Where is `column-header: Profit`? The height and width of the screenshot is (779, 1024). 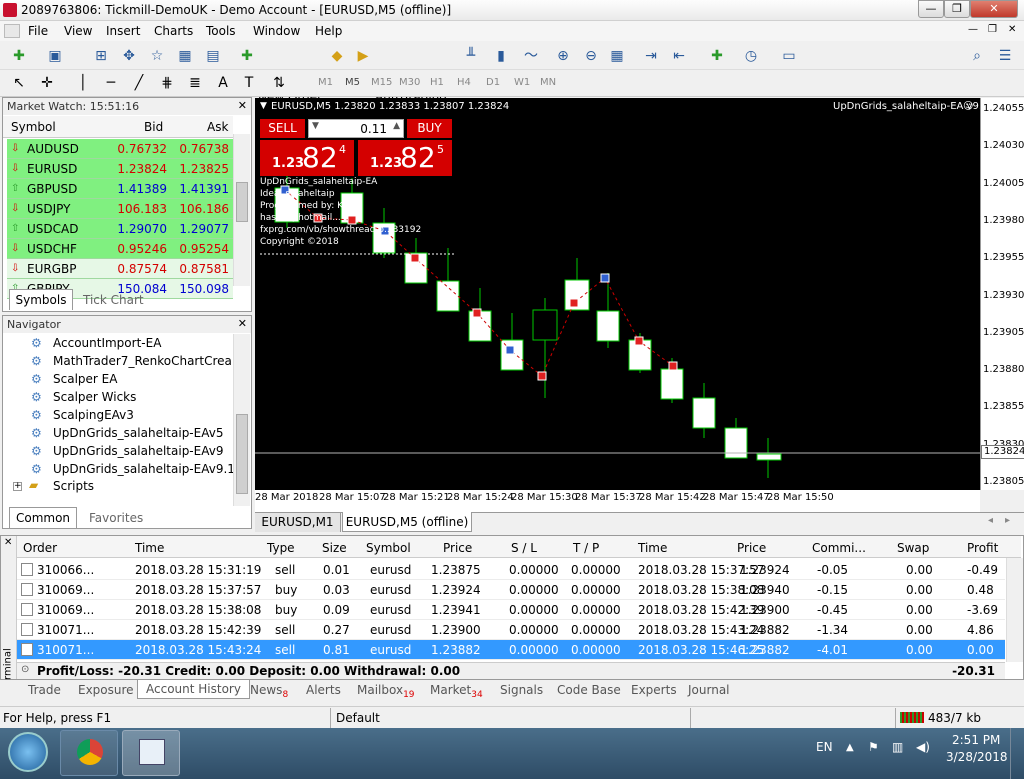 column-header: Profit is located at coordinates (982, 548).